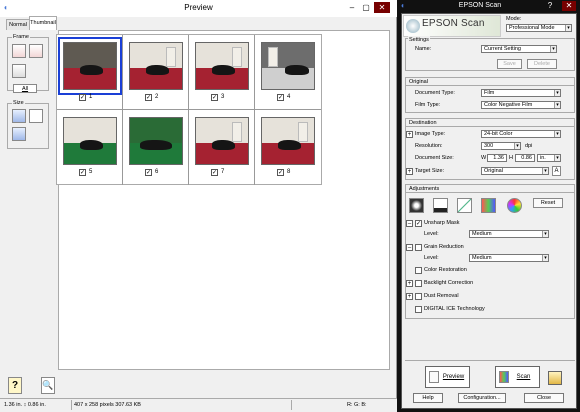 This screenshot has width=580, height=412. Describe the element at coordinates (529, 146) in the screenshot. I see `resolution-unit: dpi` at that location.